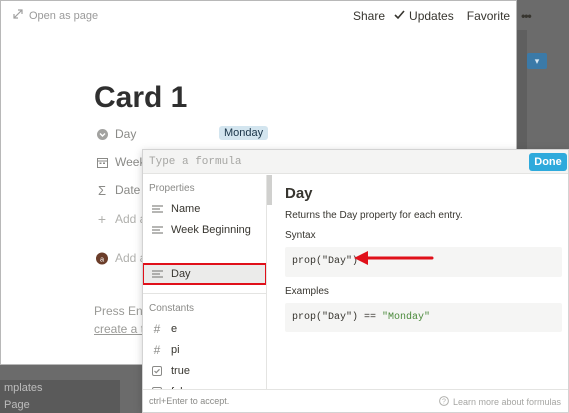 The width and height of the screenshot is (569, 413). I want to click on syntax-label: Syntax, so click(300, 235).